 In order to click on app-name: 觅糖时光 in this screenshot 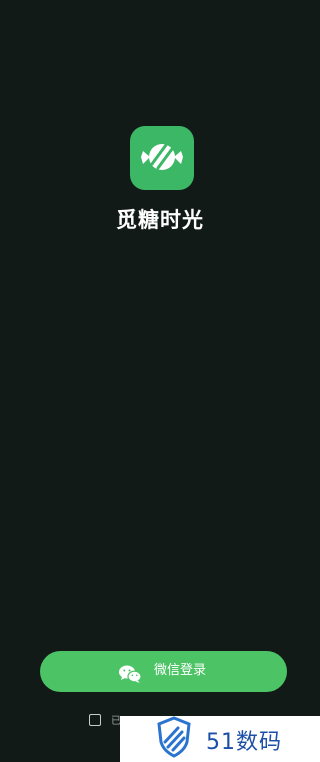, I will do `click(160, 220)`.